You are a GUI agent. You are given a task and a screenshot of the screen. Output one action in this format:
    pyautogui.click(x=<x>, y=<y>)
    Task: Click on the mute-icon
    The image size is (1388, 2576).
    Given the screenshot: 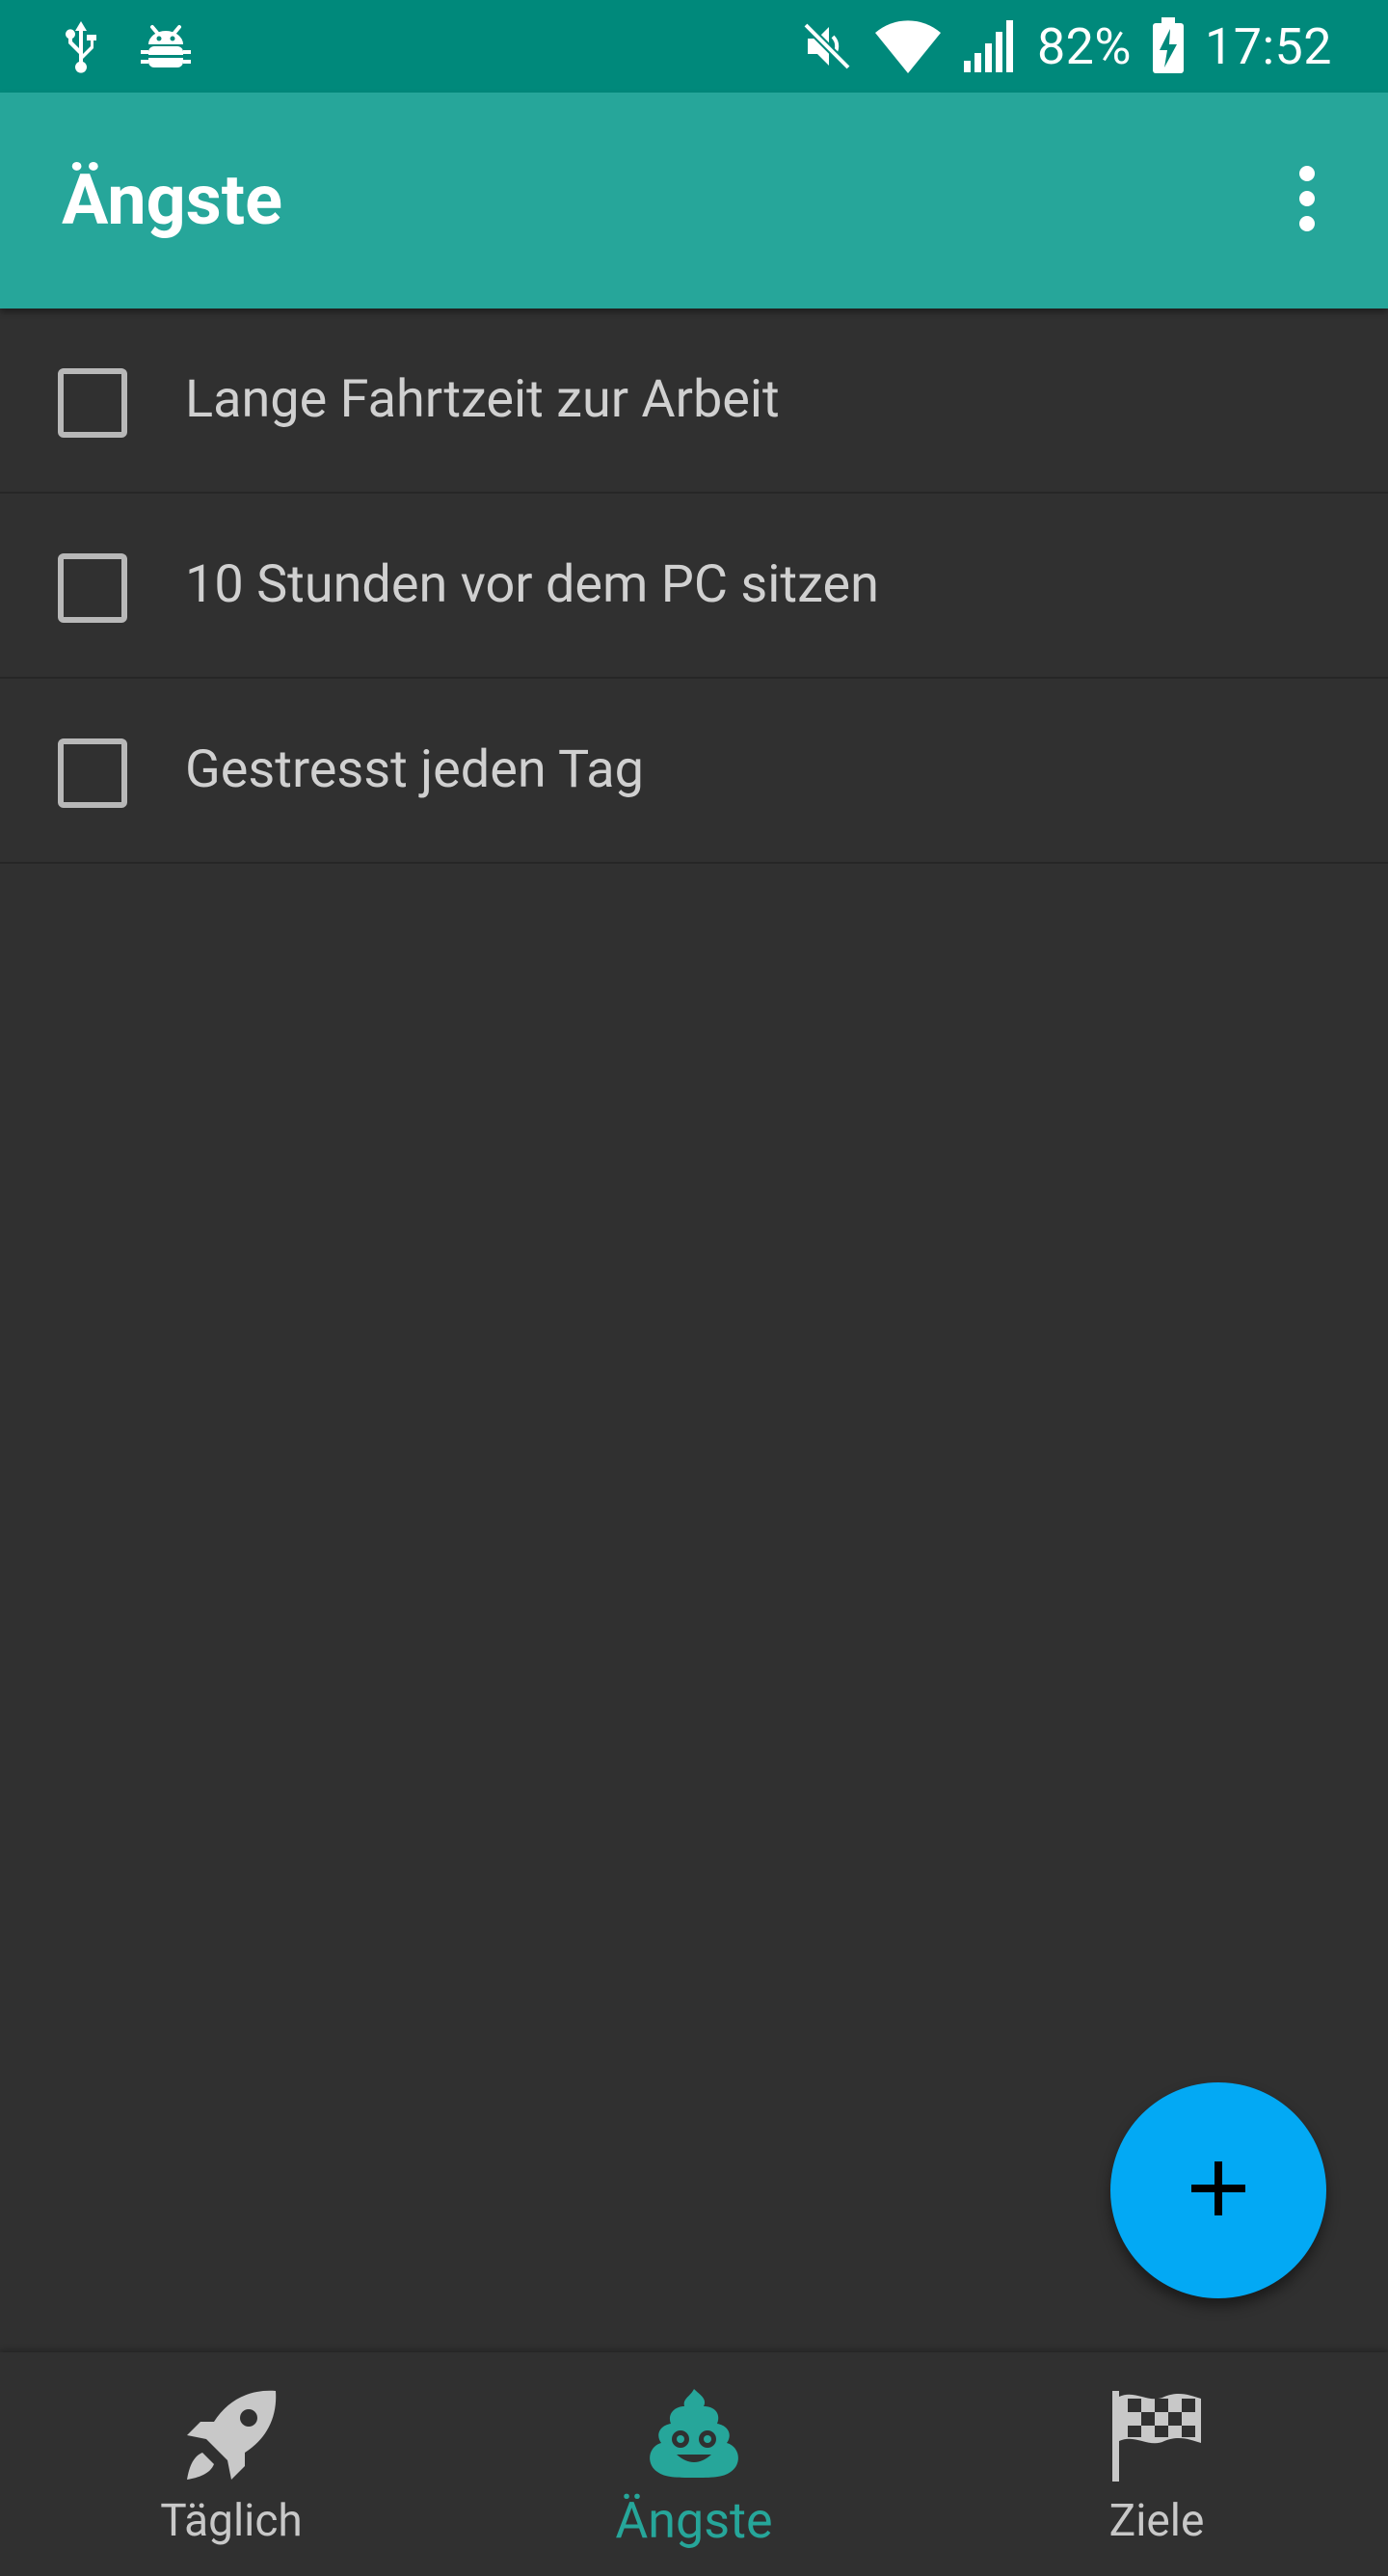 What is the action you would take?
    pyautogui.click(x=827, y=46)
    